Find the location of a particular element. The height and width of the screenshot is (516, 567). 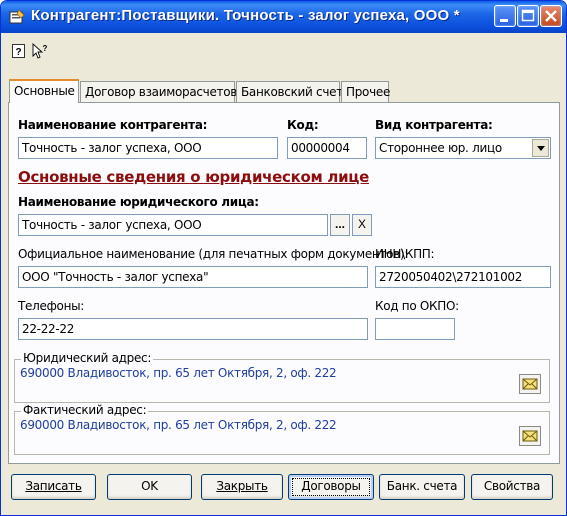

ok-button: OK is located at coordinates (149, 487).